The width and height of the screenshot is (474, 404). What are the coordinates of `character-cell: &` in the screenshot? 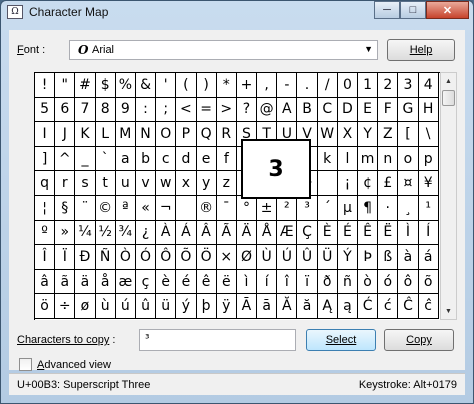 It's located at (146, 85).